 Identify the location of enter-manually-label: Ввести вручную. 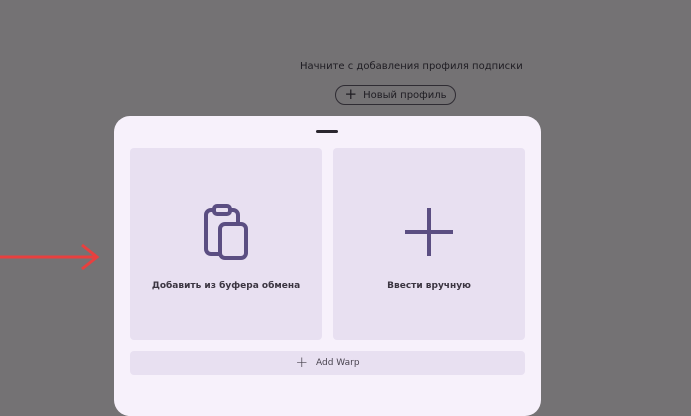
(429, 286).